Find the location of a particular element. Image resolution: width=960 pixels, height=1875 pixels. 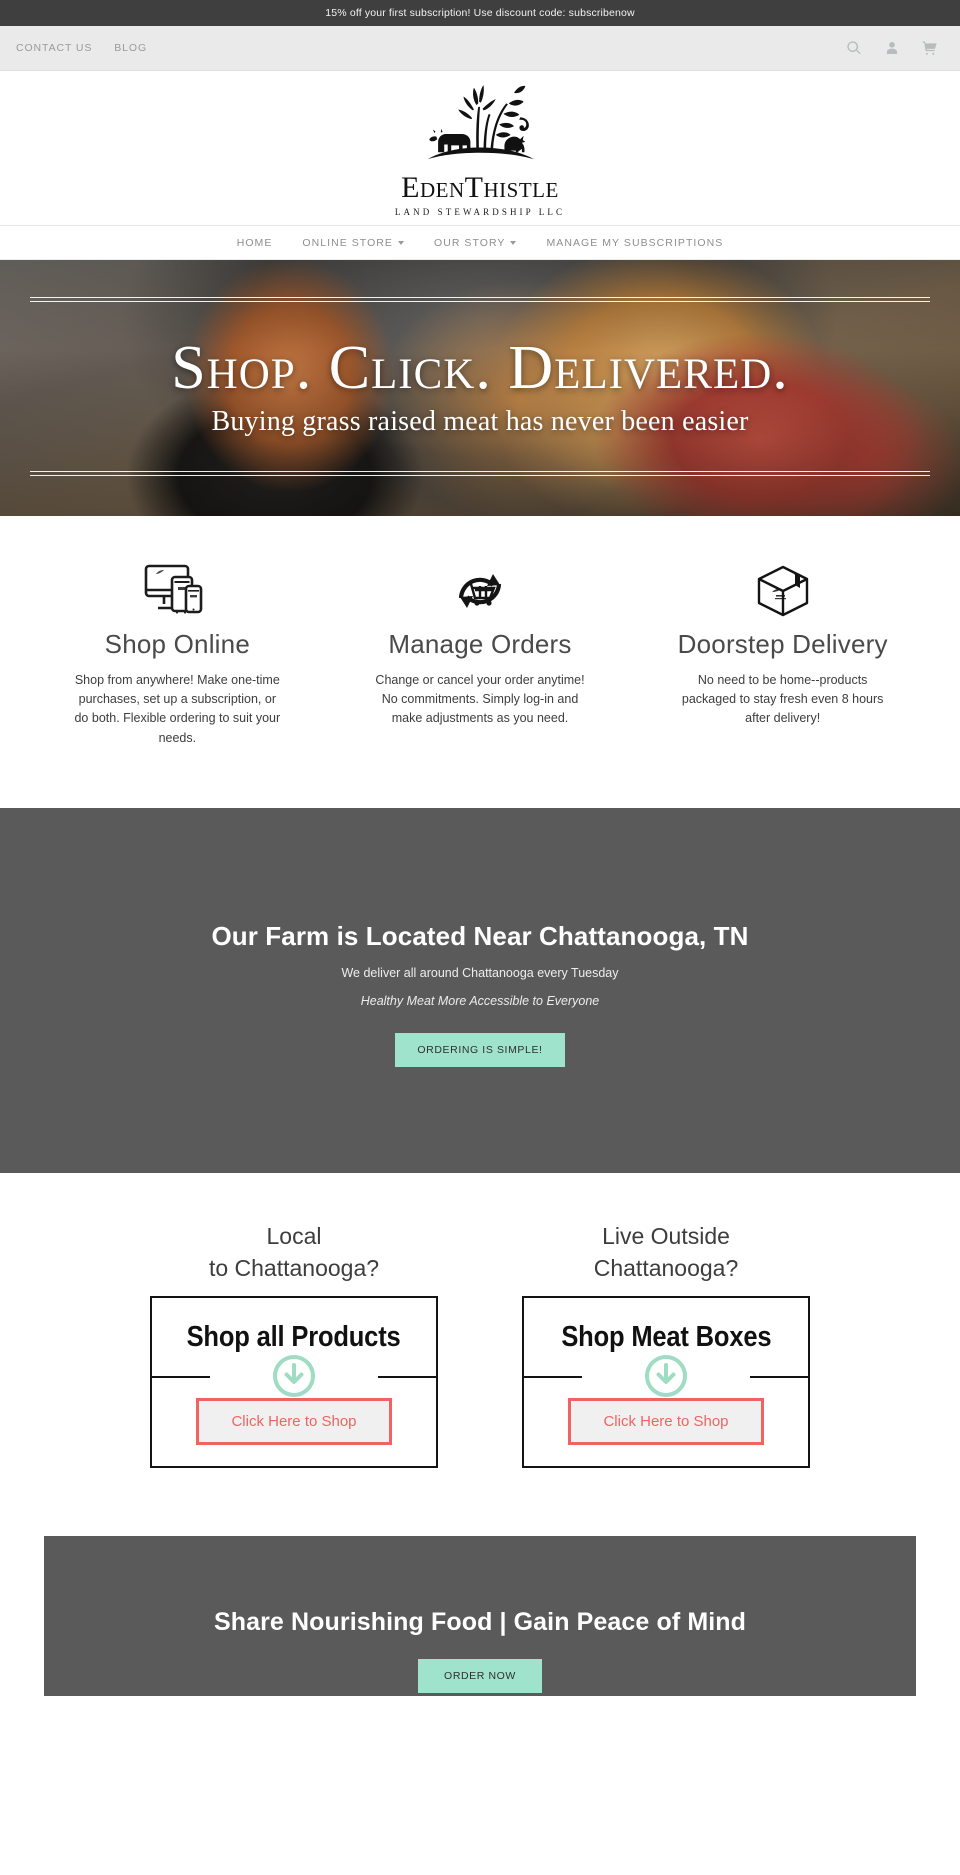

utility-icons is located at coordinates (896, 48).